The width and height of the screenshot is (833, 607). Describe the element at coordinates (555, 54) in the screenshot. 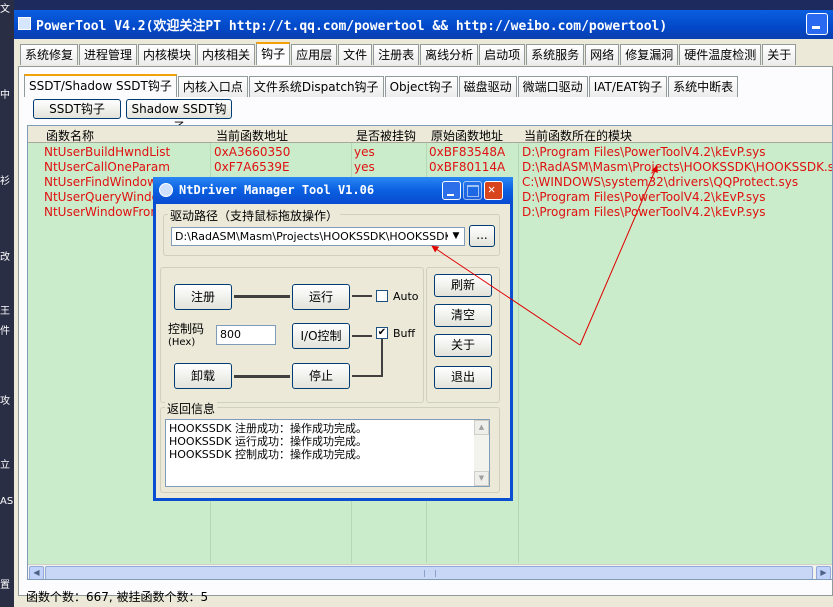

I see `tab-services: 系统服务` at that location.